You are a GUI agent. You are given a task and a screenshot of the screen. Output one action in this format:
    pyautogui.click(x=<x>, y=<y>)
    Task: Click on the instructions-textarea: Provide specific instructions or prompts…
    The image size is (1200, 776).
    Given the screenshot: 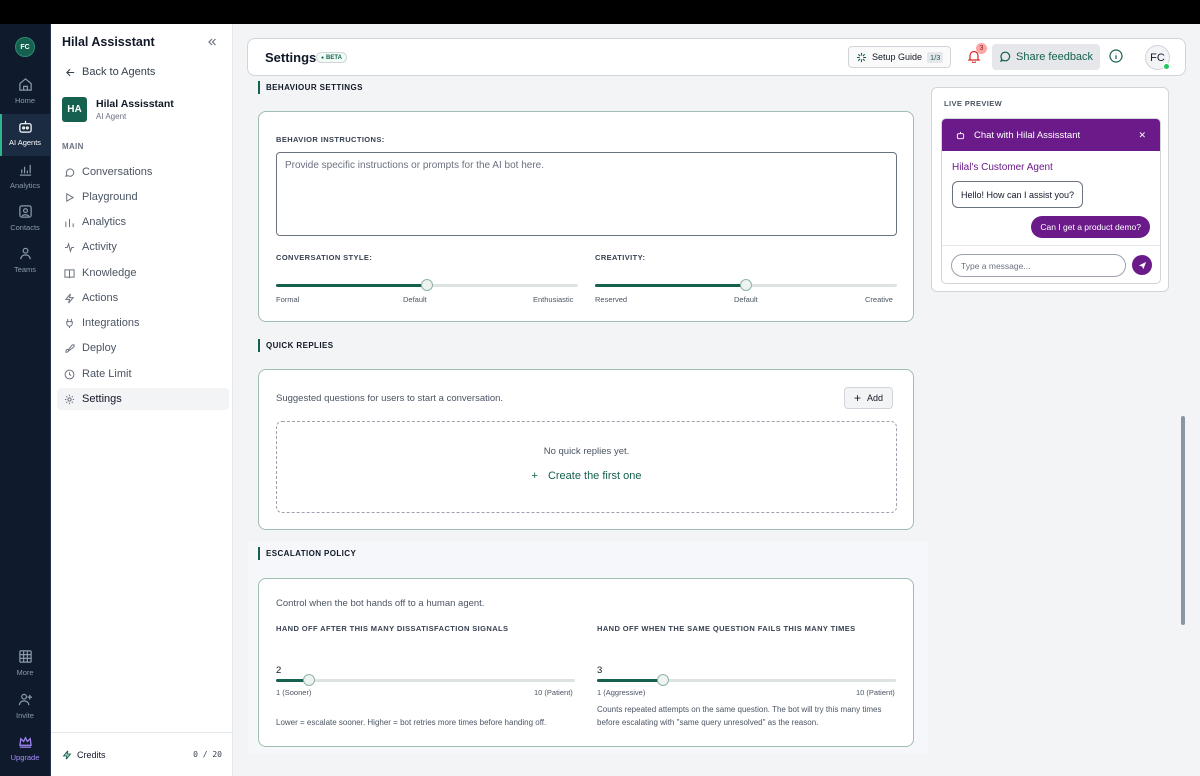 What is the action you would take?
    pyautogui.click(x=586, y=194)
    